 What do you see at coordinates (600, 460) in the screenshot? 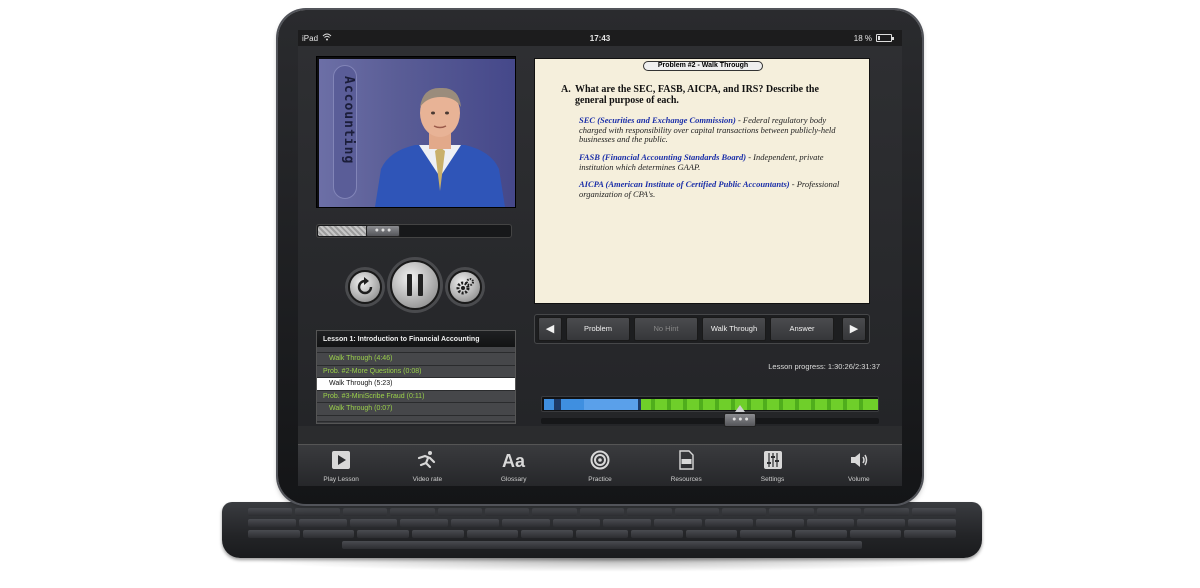
I see `target-icon` at bounding box center [600, 460].